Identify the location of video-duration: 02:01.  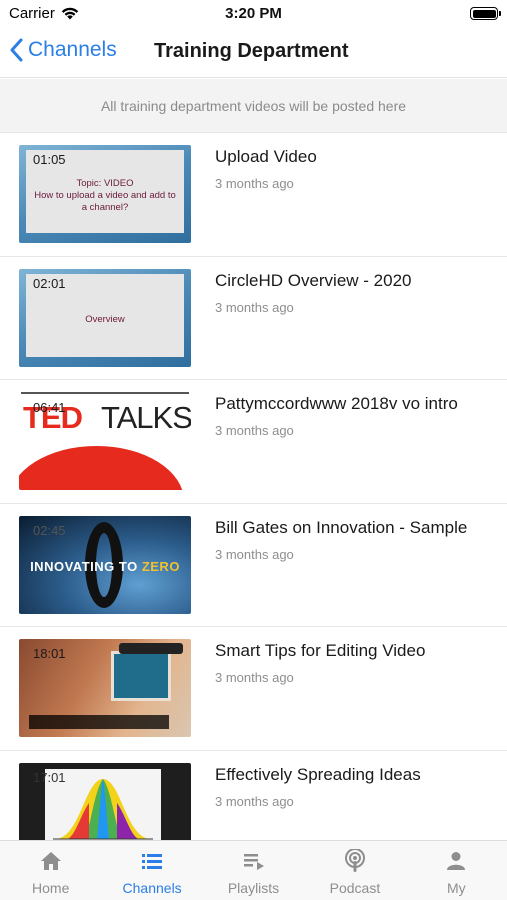
(49, 283).